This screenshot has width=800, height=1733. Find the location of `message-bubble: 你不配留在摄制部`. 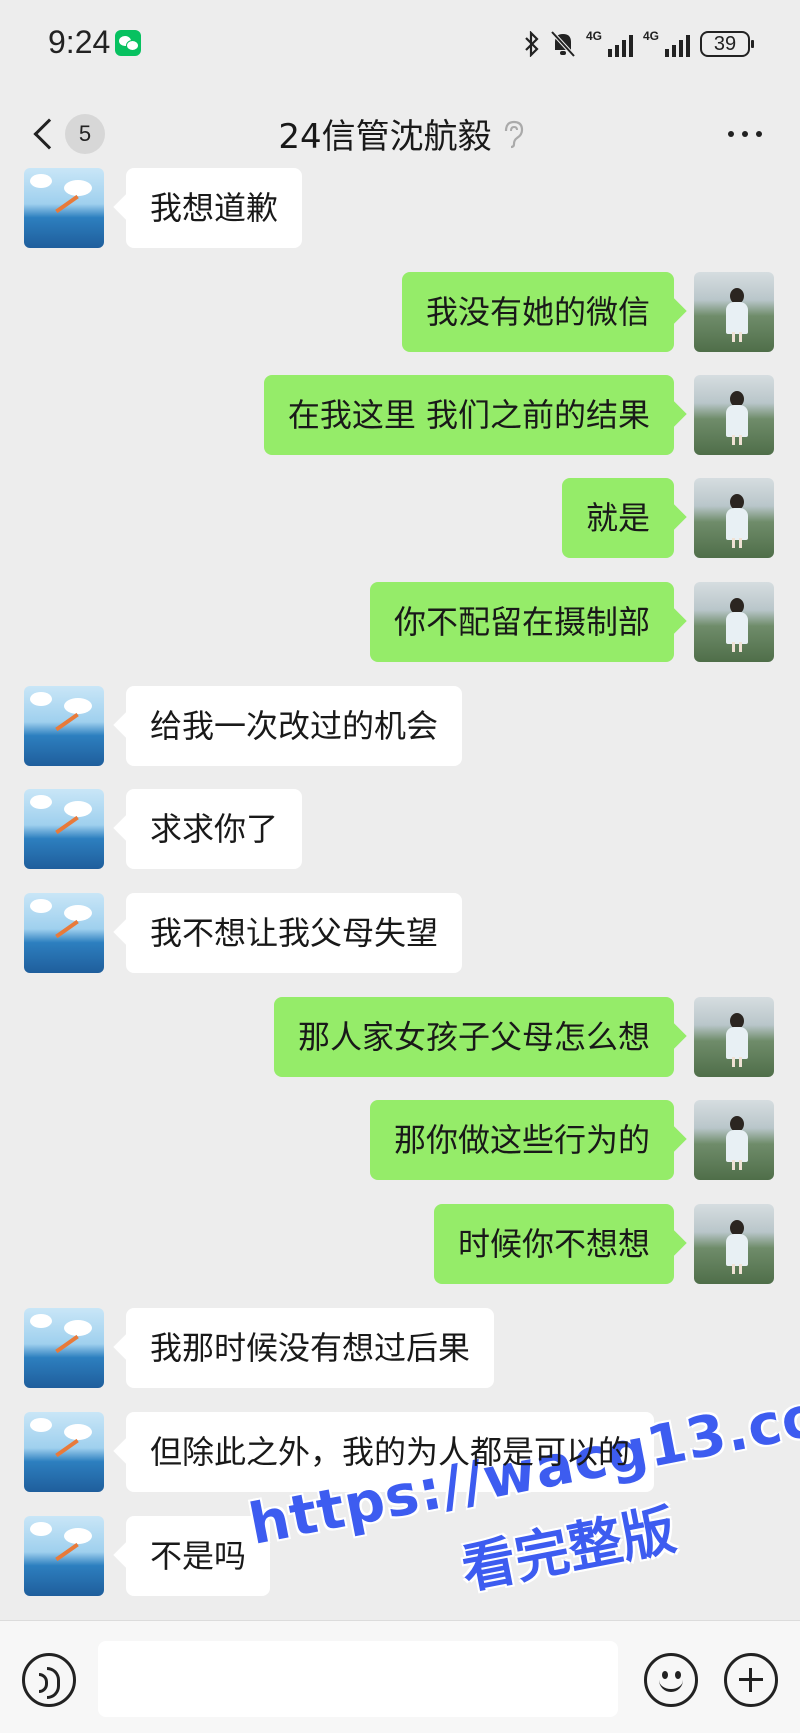

message-bubble: 你不配留在摄制部 is located at coordinates (521, 622).